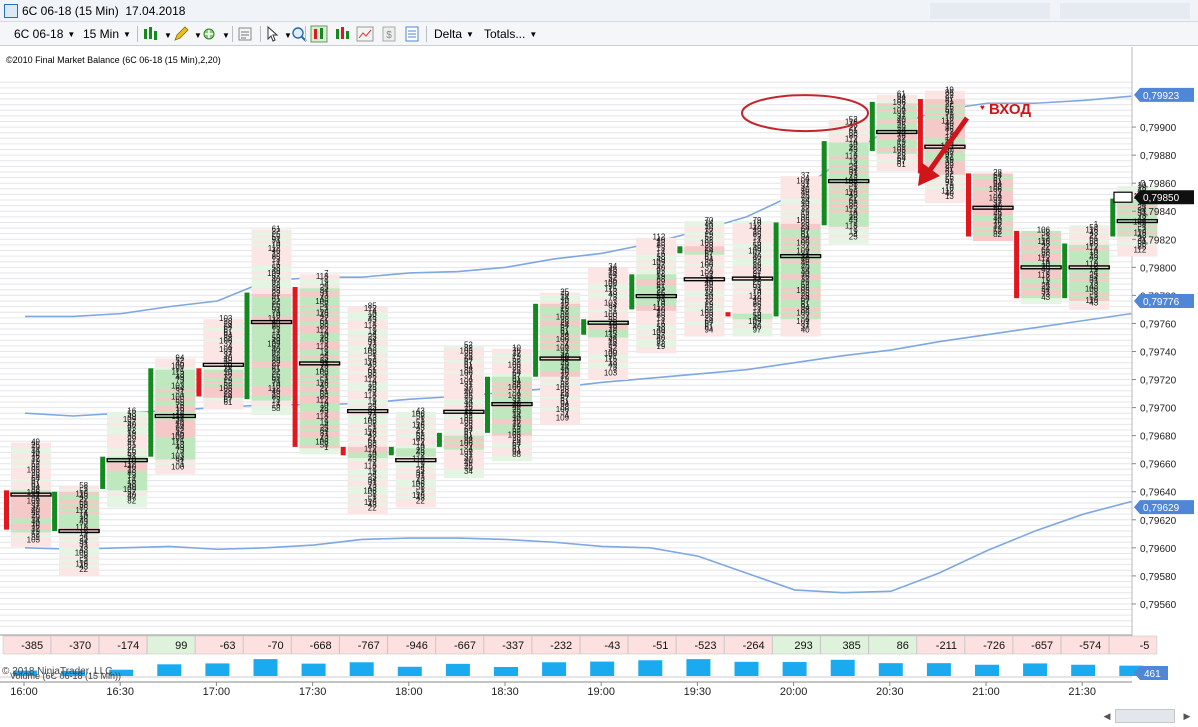  What do you see at coordinates (663, 251) in the screenshot?
I see `footprint-volume-value: 1` at bounding box center [663, 251].